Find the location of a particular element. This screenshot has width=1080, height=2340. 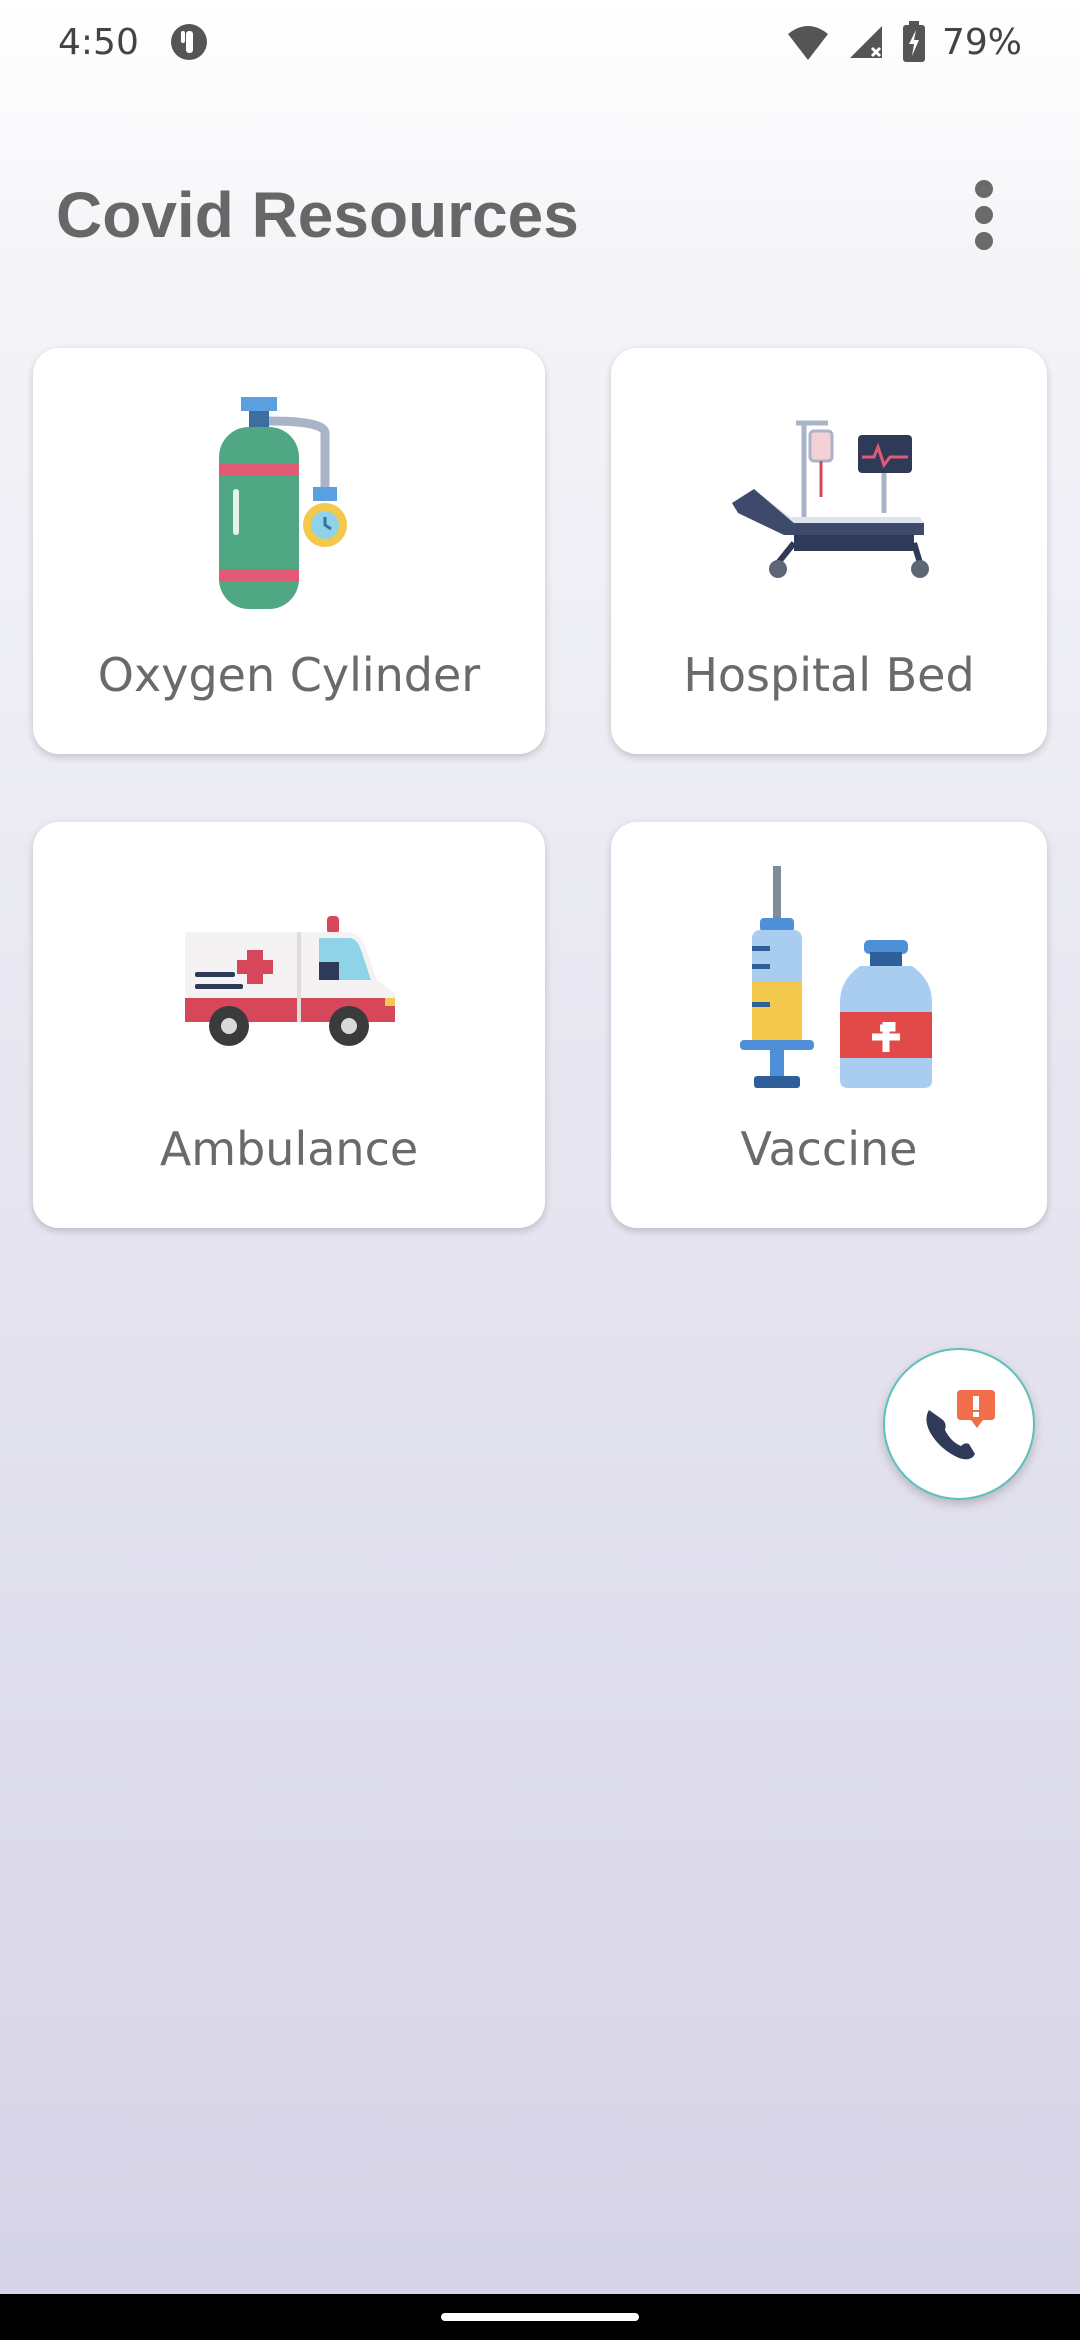

resource-card-ambulance: Ambulance is located at coordinates (289, 1025).